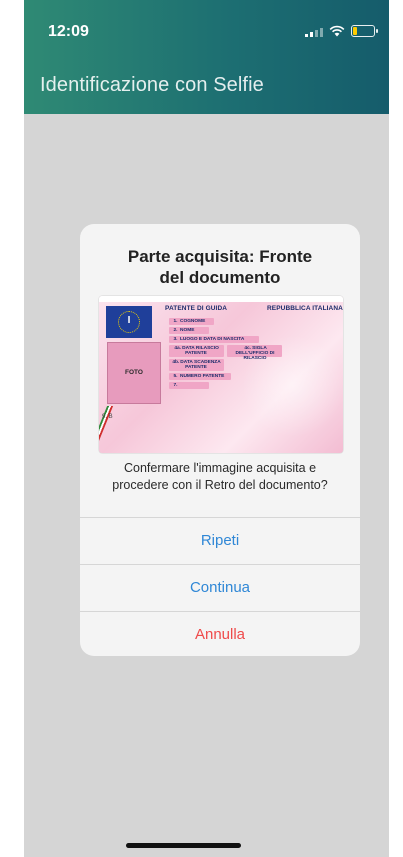 This screenshot has height=857, width=403. What do you see at coordinates (220, 540) in the screenshot?
I see `repeat-button: Ripeti` at bounding box center [220, 540].